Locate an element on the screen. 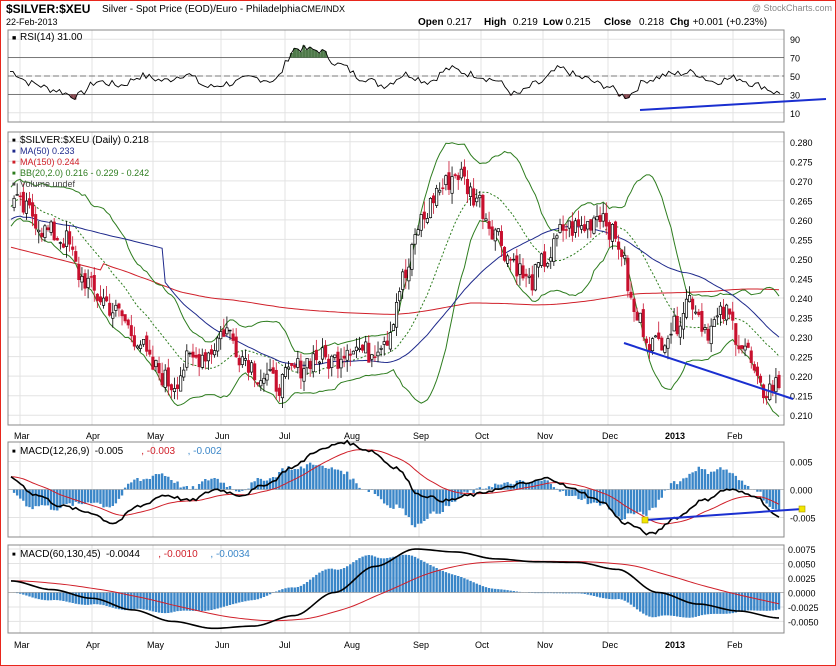 Image resolution: width=836 pixels, height=666 pixels. rsi-legend: RSI(14) 31.00 is located at coordinates (51, 37).